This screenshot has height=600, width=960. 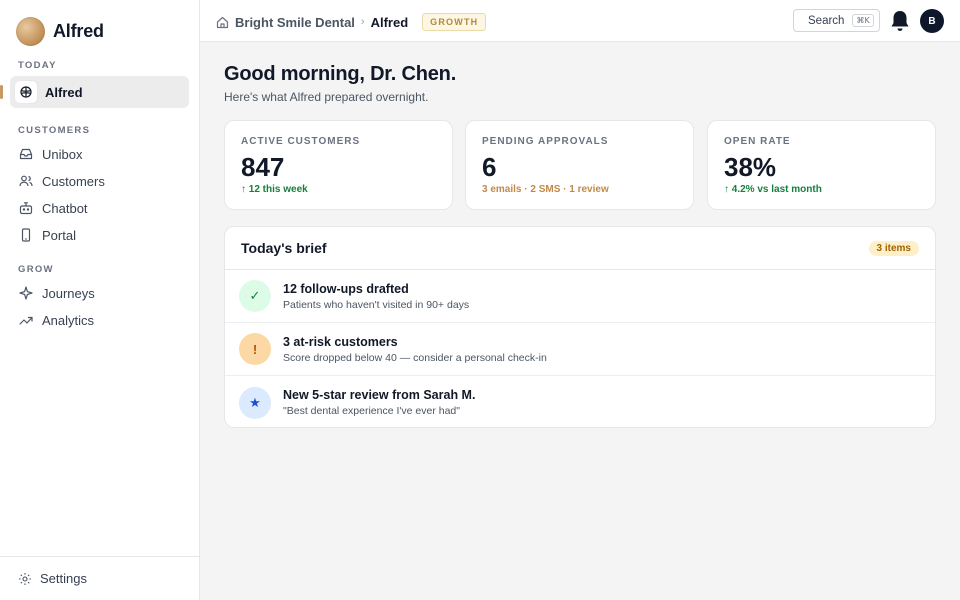 What do you see at coordinates (893, 248) in the screenshot?
I see `brief-count-badge: 3 items` at bounding box center [893, 248].